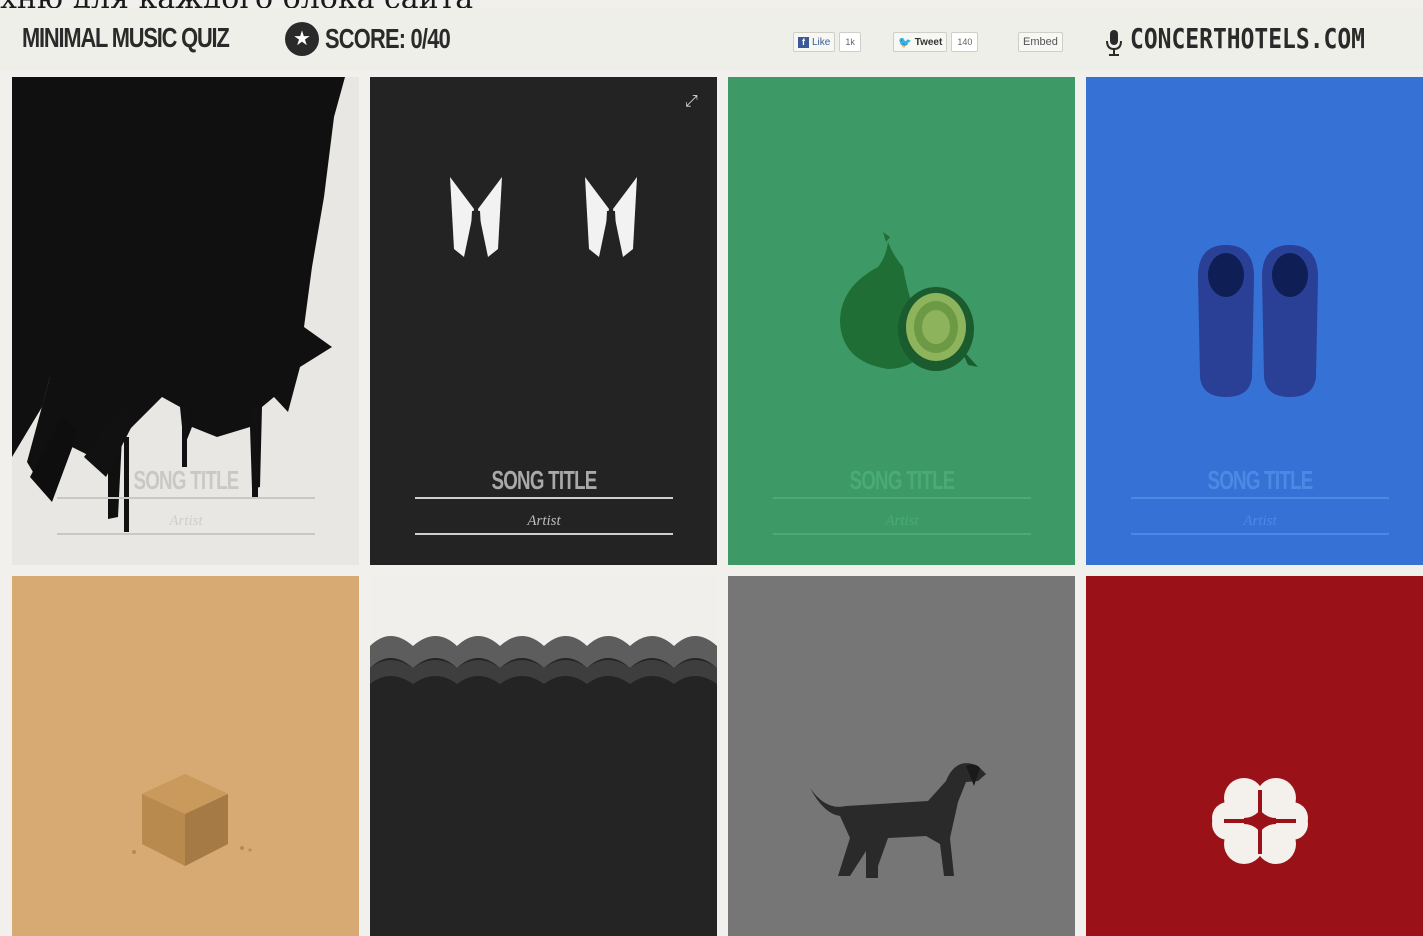 The image size is (1423, 936). I want to click on embed-label: Embed, so click(1040, 42).